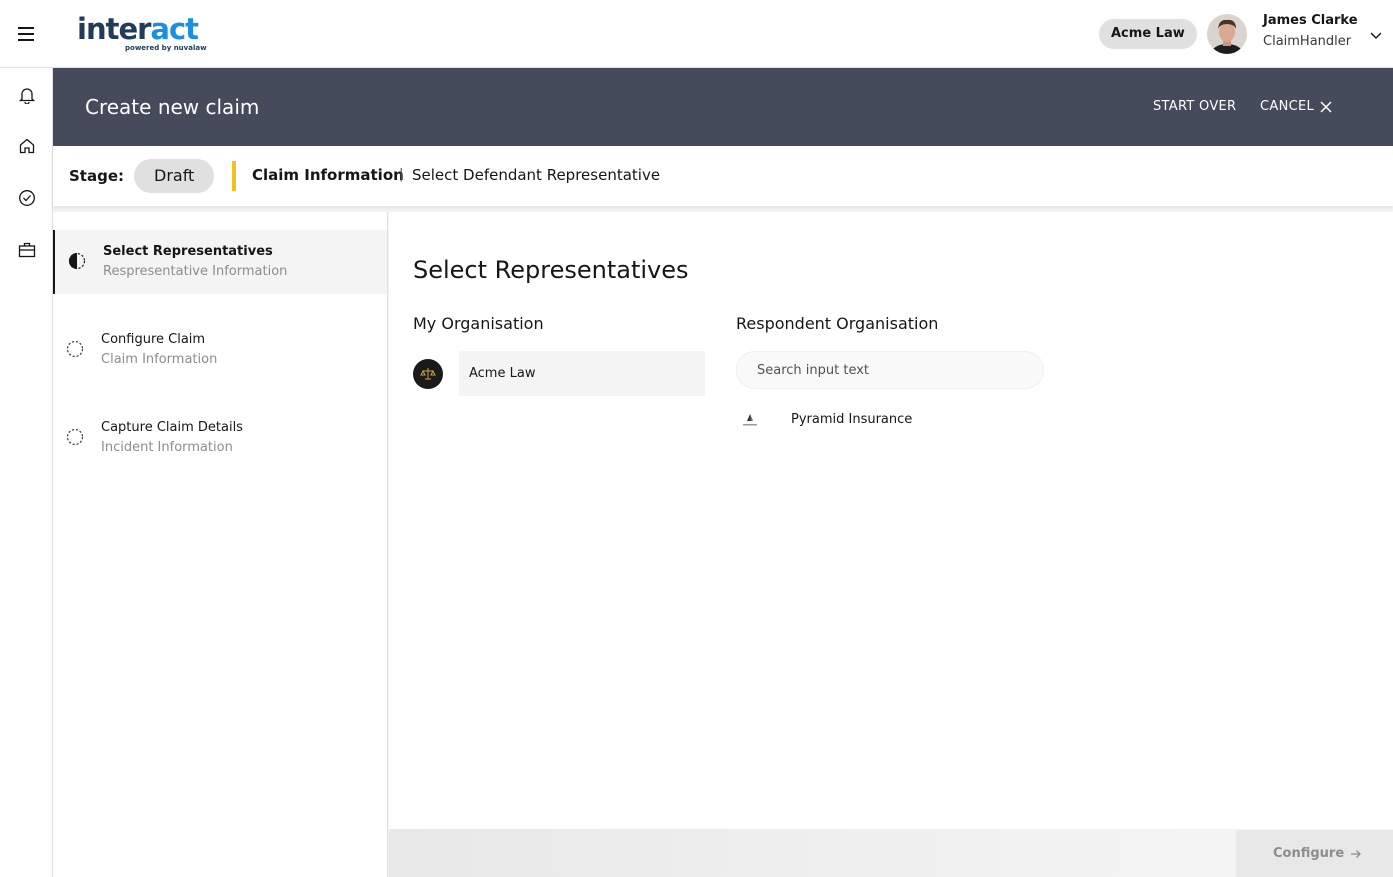 The height and width of the screenshot is (877, 1393). What do you see at coordinates (97, 176) in the screenshot?
I see `stage-label: Stage:` at bounding box center [97, 176].